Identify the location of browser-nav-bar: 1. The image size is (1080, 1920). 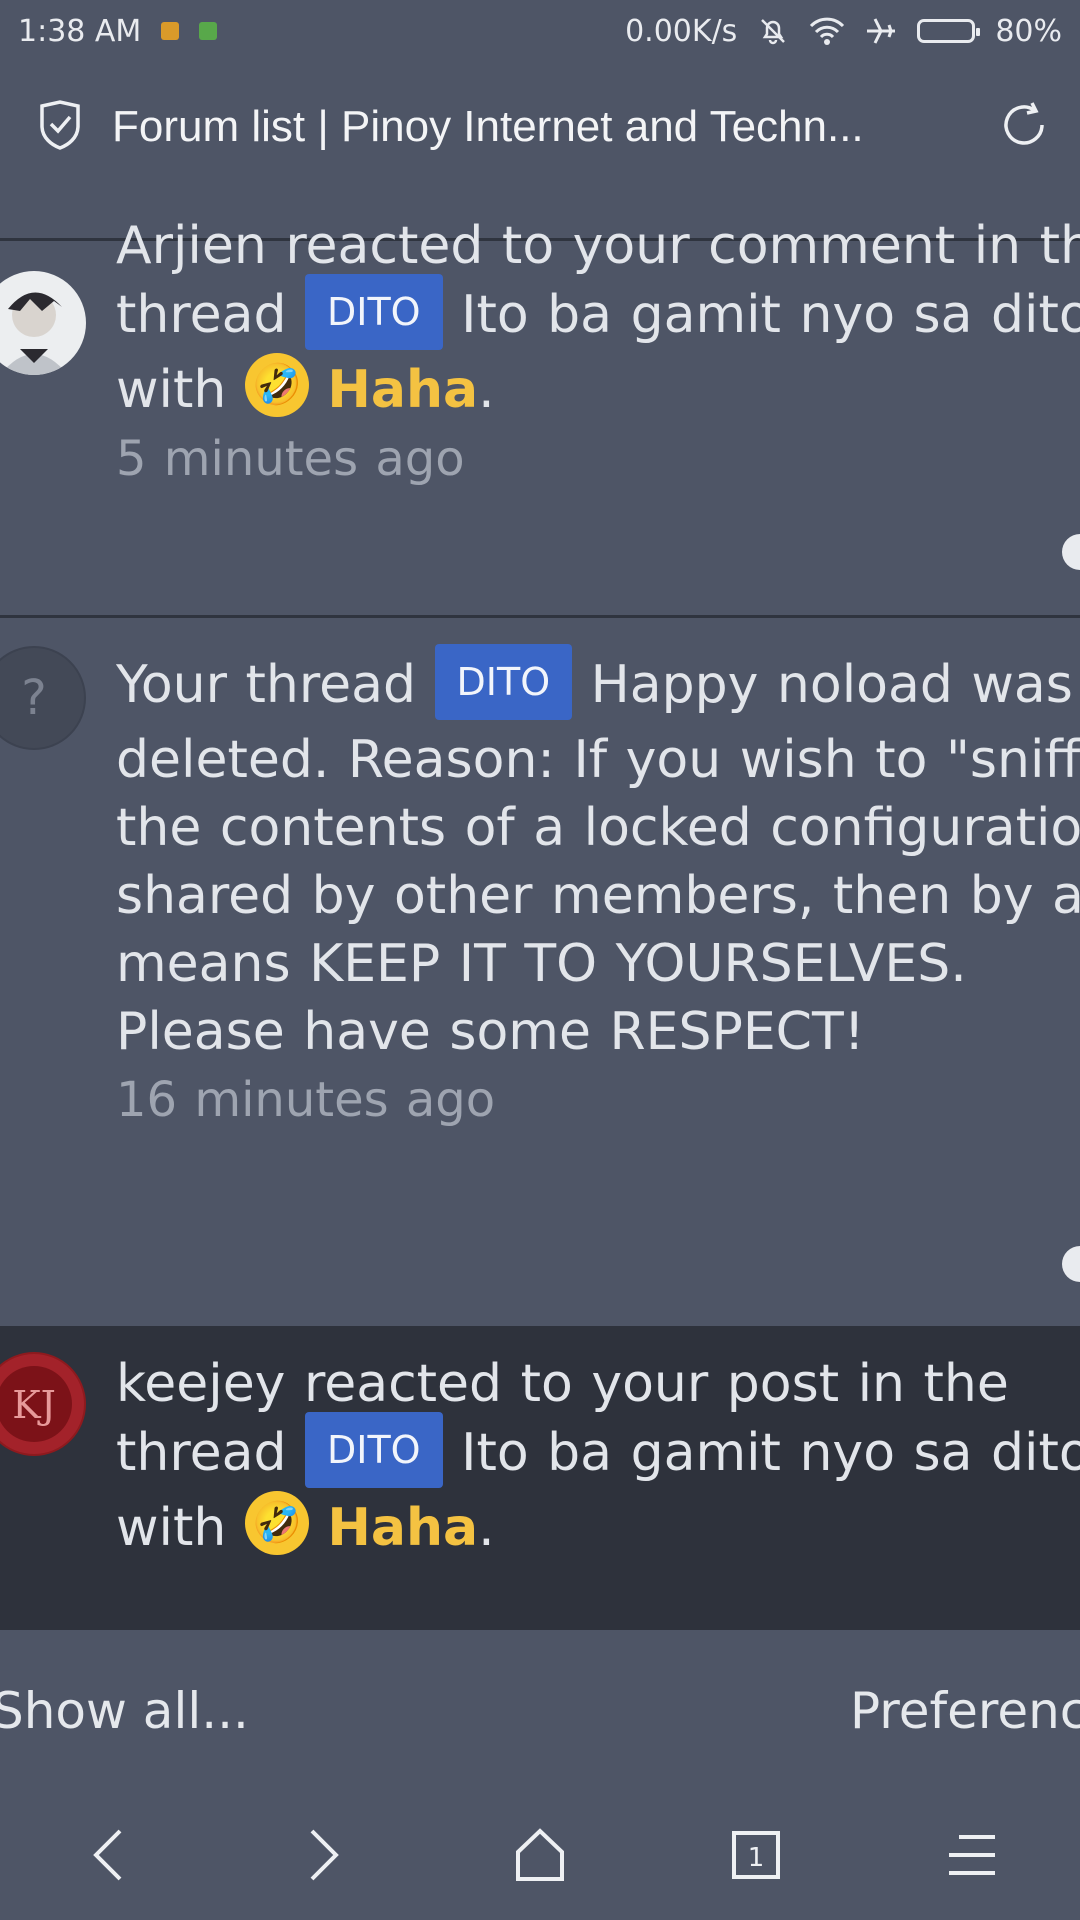
(540, 1855).